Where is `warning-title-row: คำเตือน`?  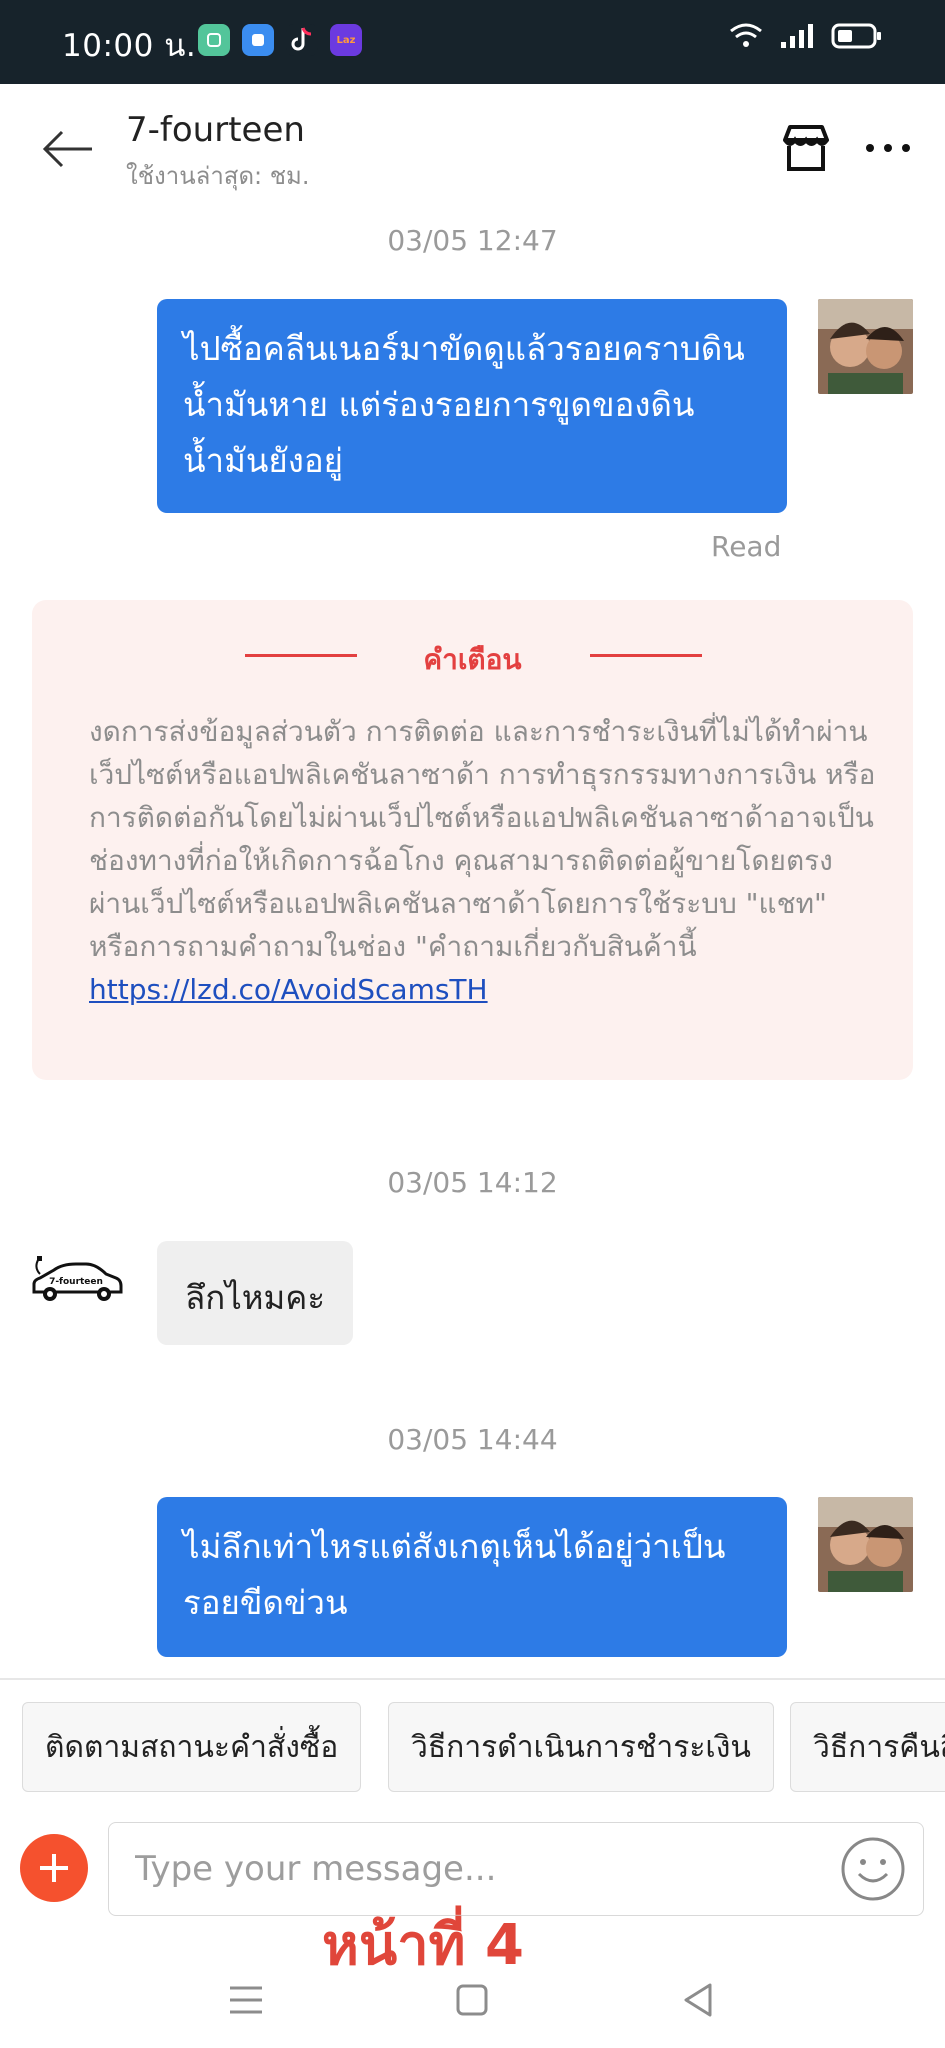
warning-title-row: คำเตือน is located at coordinates (472, 658).